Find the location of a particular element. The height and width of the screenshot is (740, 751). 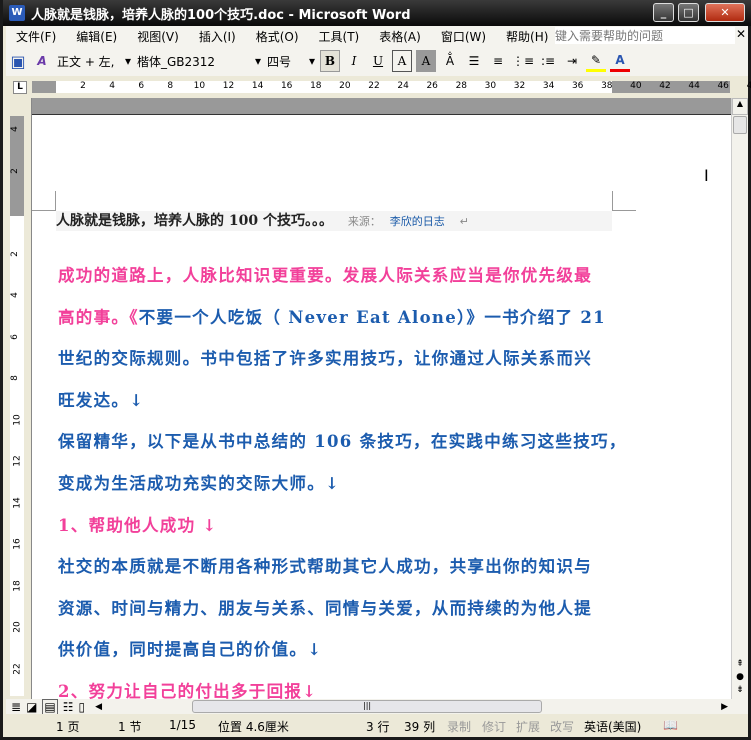

close-doc-icon: ✕ is located at coordinates (741, 34).